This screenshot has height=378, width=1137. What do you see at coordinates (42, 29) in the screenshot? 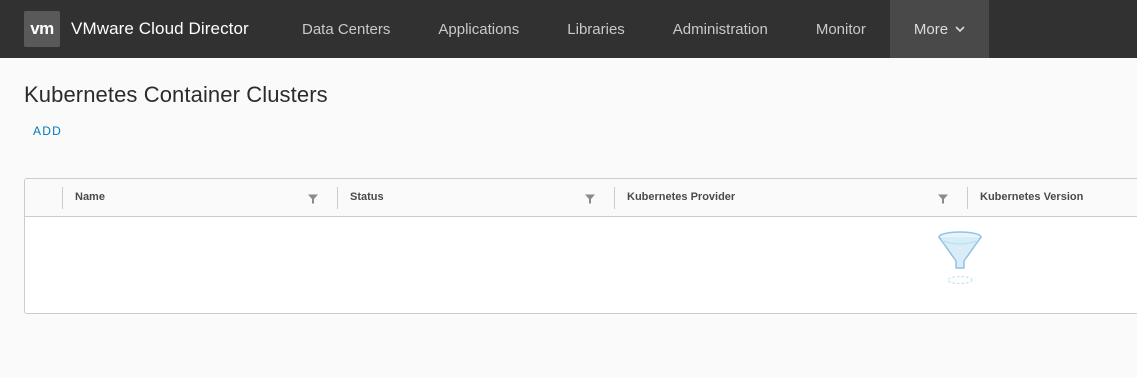
I see `vmware-logo: vm` at bounding box center [42, 29].